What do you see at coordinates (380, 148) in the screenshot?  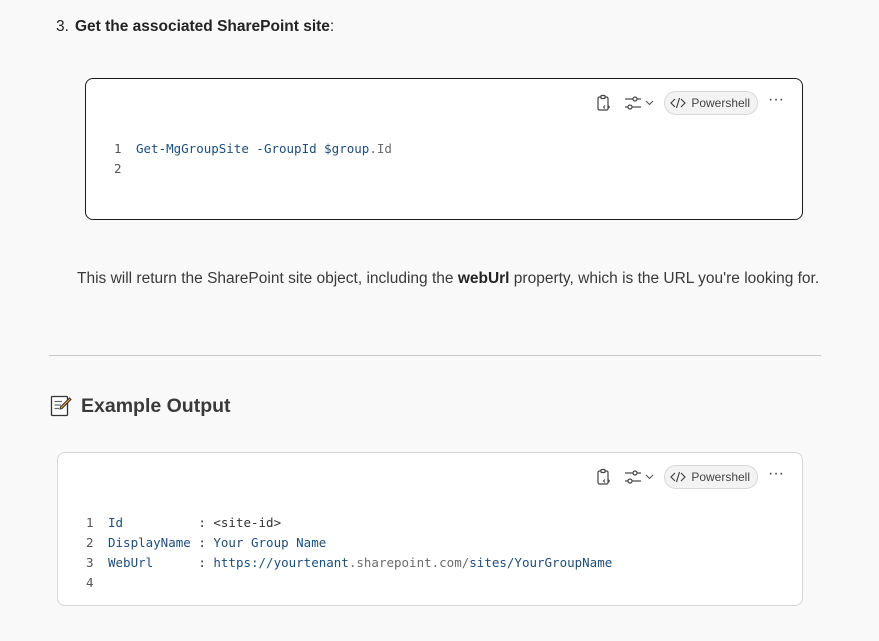 I see `code-property: .Id` at bounding box center [380, 148].